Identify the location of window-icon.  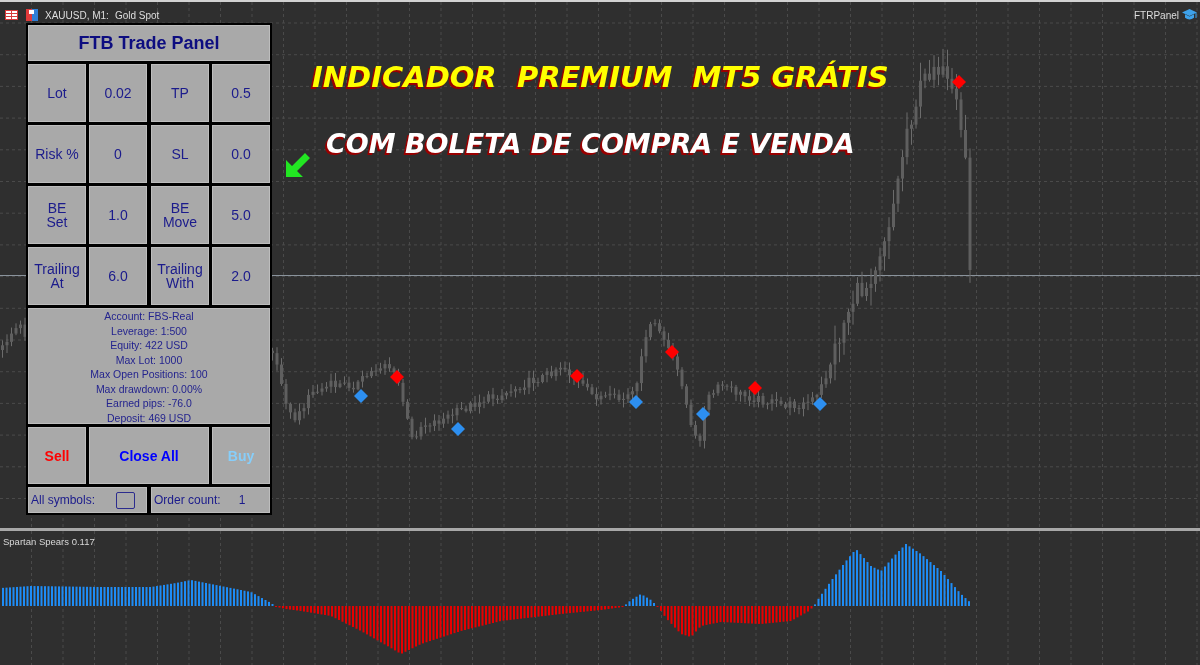
(32, 15).